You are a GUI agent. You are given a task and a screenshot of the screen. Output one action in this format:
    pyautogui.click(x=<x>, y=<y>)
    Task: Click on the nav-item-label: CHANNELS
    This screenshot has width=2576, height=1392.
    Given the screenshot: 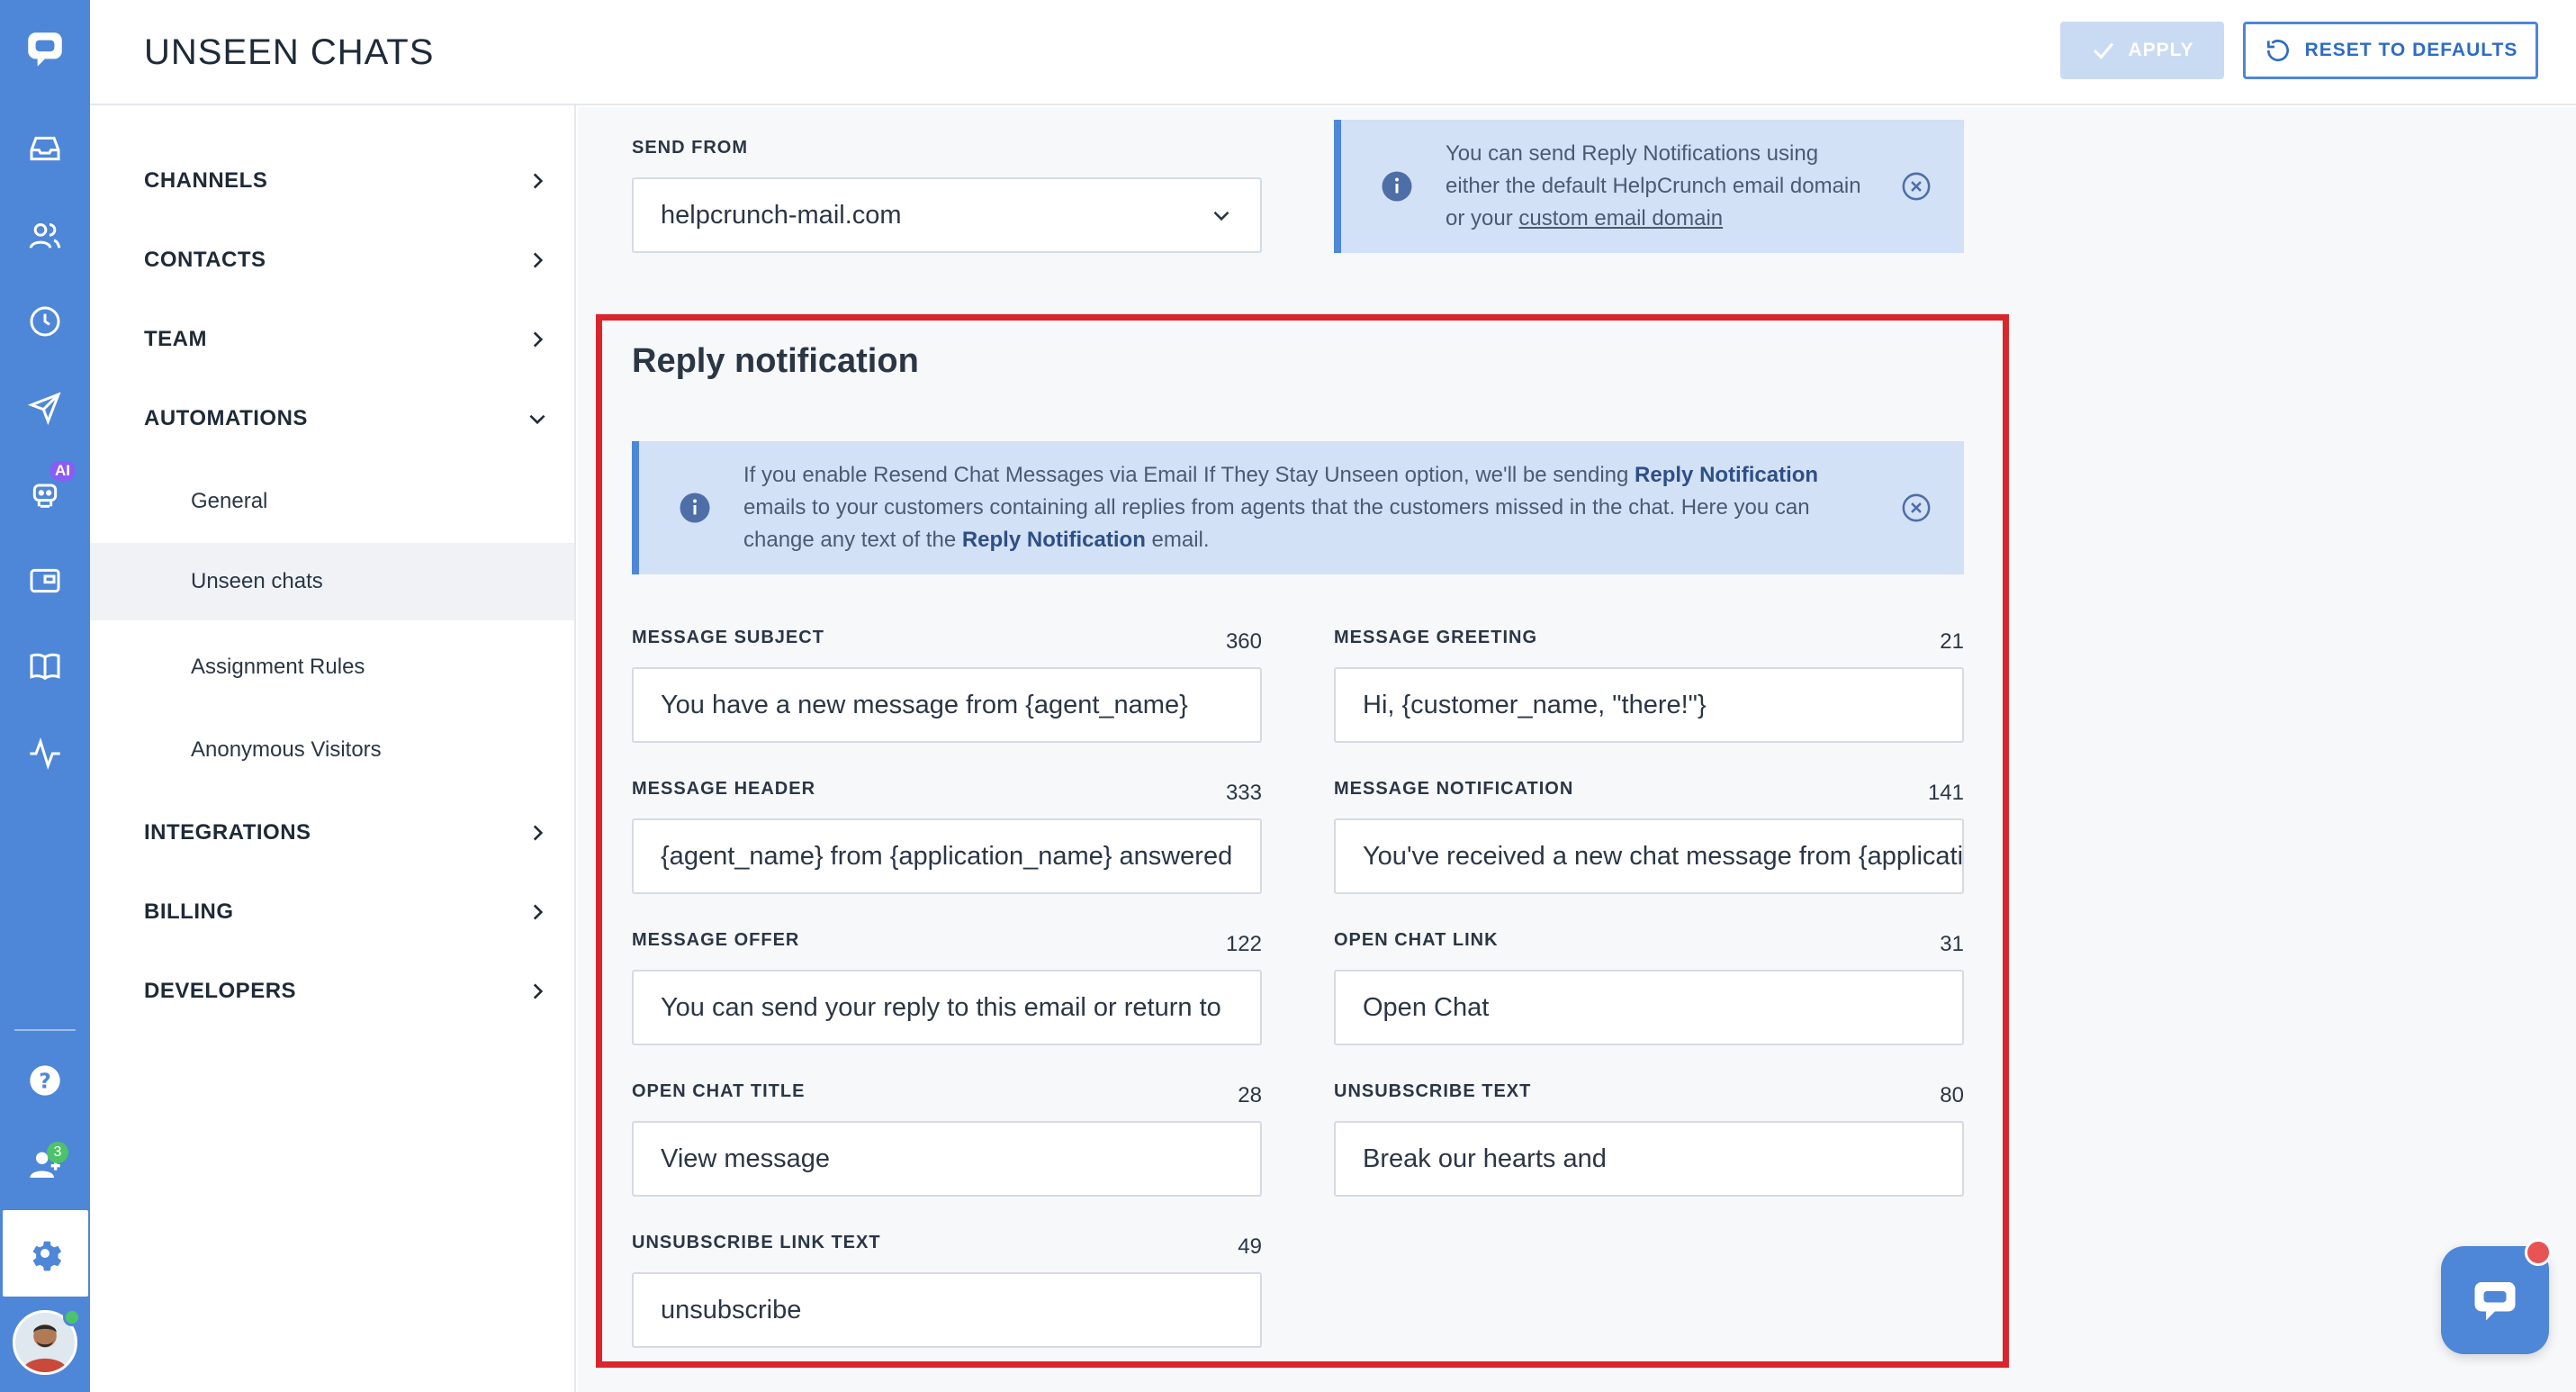 What is the action you would take?
    pyautogui.click(x=206, y=180)
    